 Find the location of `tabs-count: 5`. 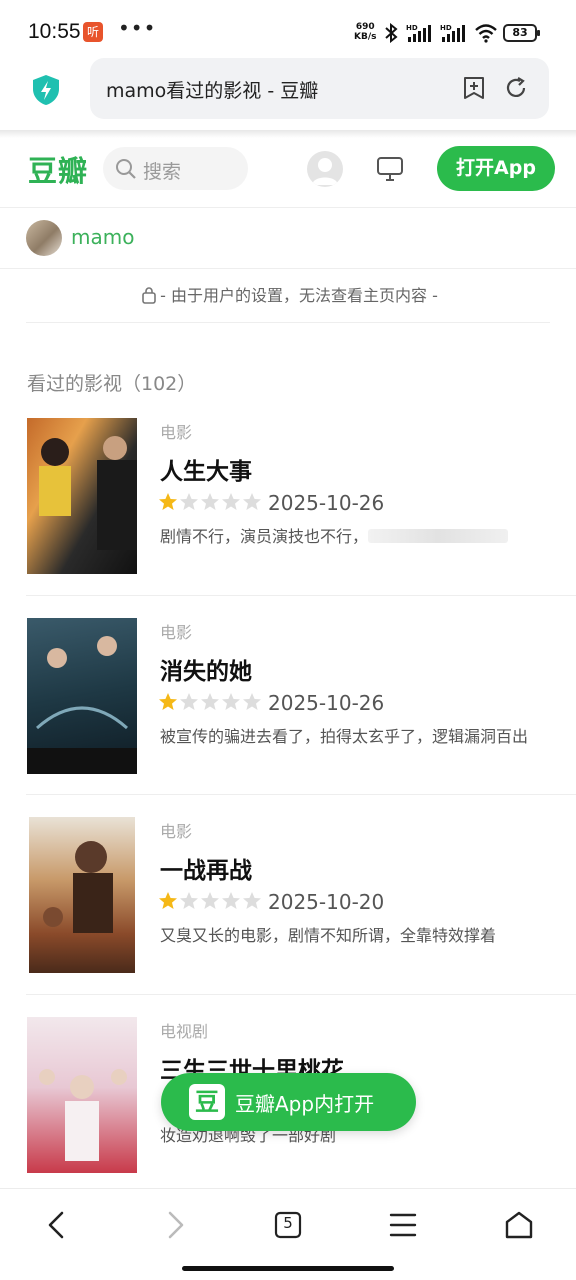

tabs-count: 5 is located at coordinates (288, 1223).